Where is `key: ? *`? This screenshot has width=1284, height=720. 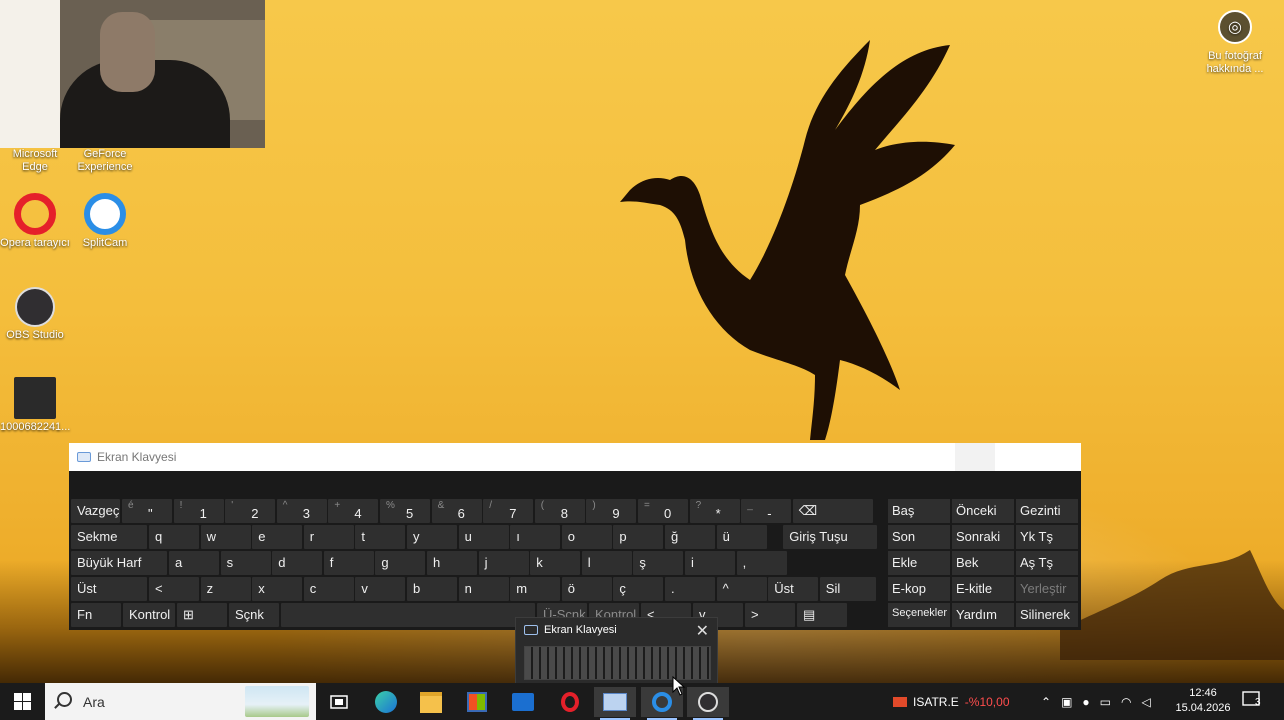
key: ? * is located at coordinates (714, 511).